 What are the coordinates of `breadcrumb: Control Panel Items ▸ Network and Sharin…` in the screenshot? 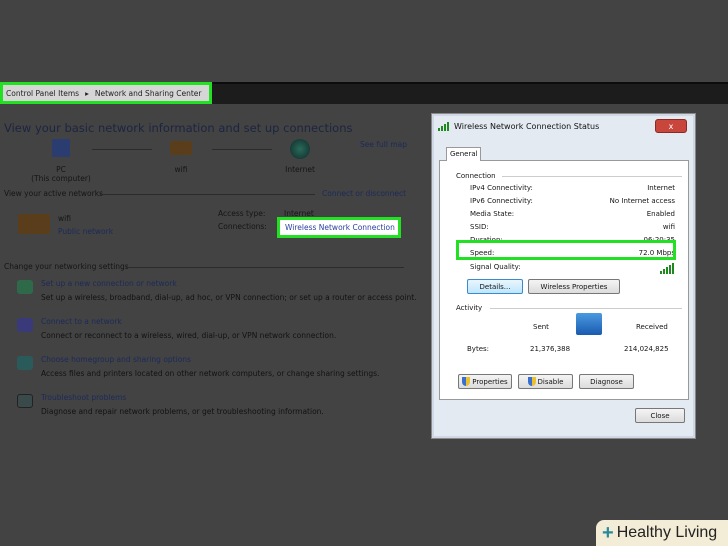 It's located at (106, 93).